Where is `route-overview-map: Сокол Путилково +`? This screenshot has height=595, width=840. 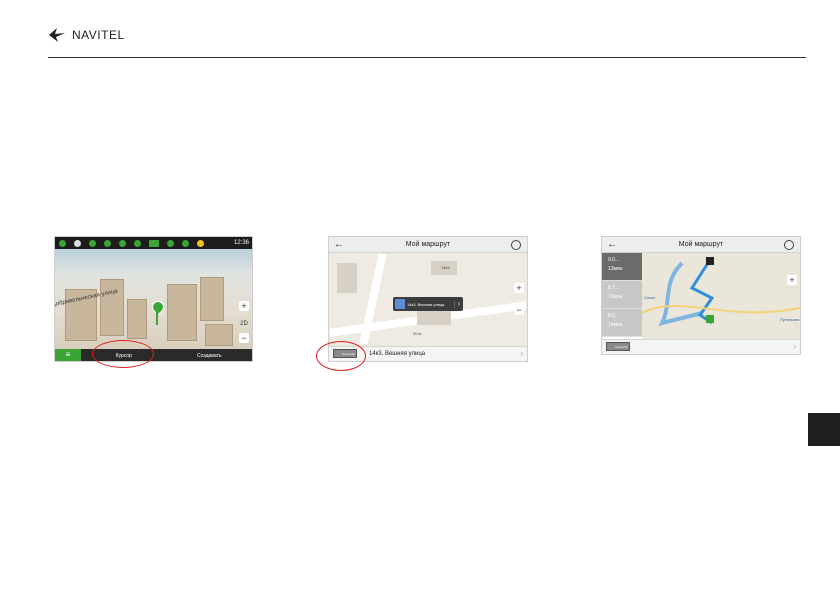
route-overview-map: Сокол Путилково + is located at coordinates (720, 296).